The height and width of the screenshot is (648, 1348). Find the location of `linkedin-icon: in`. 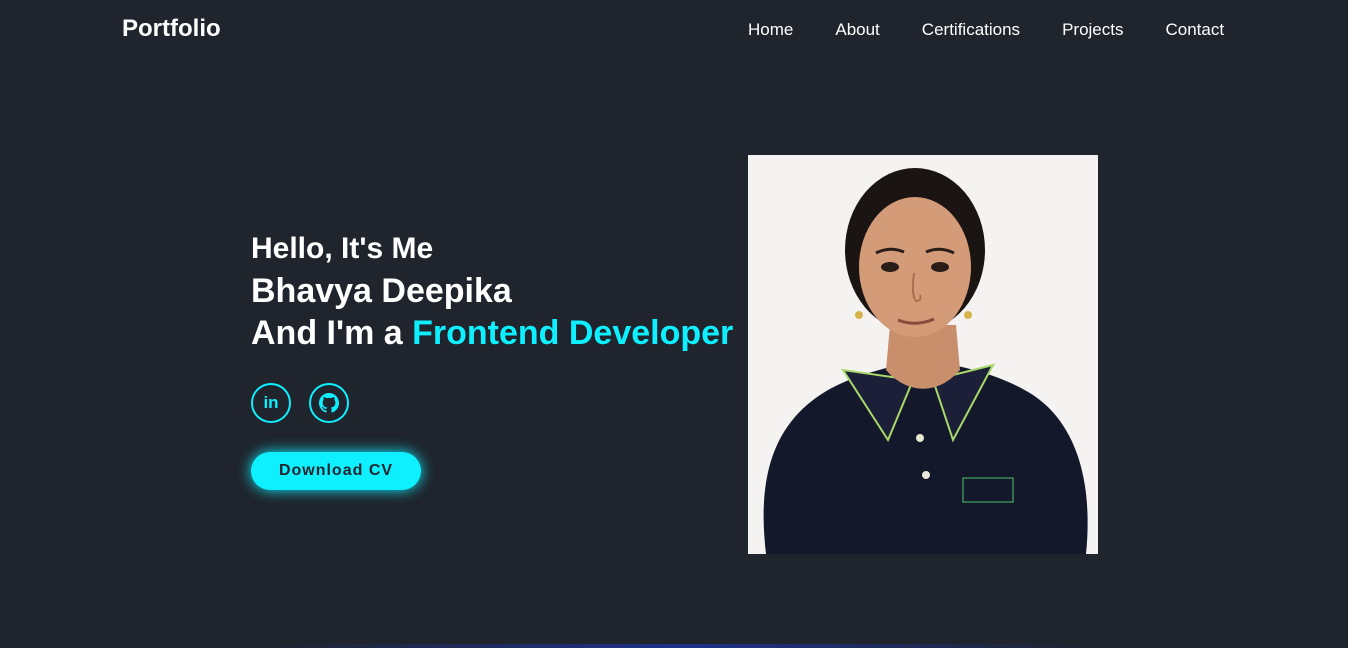

linkedin-icon: in is located at coordinates (271, 402).